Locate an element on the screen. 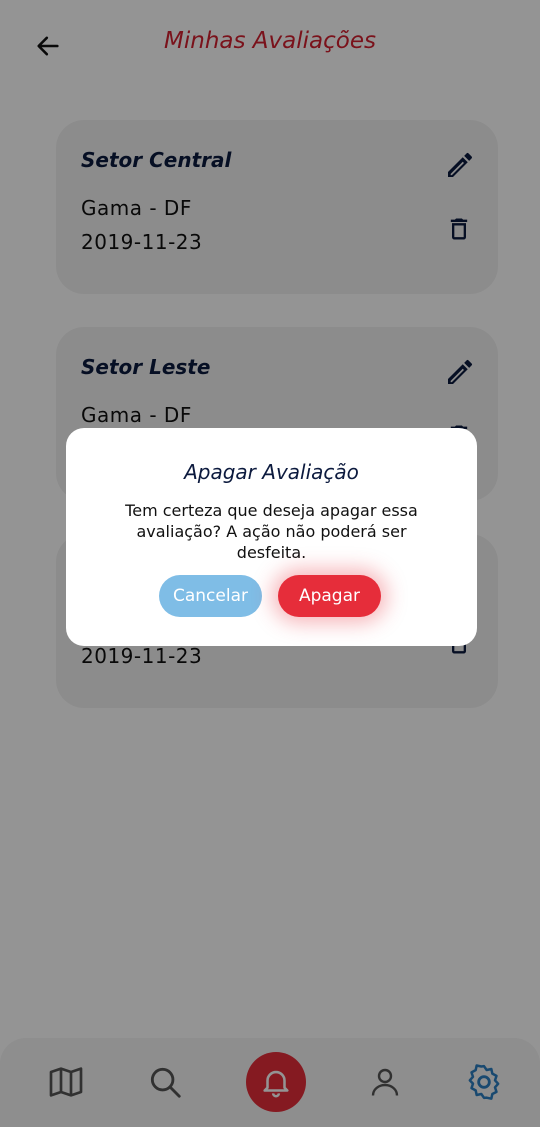 This screenshot has height=1127, width=540. confirm-delete-button: Apagar is located at coordinates (329, 596).